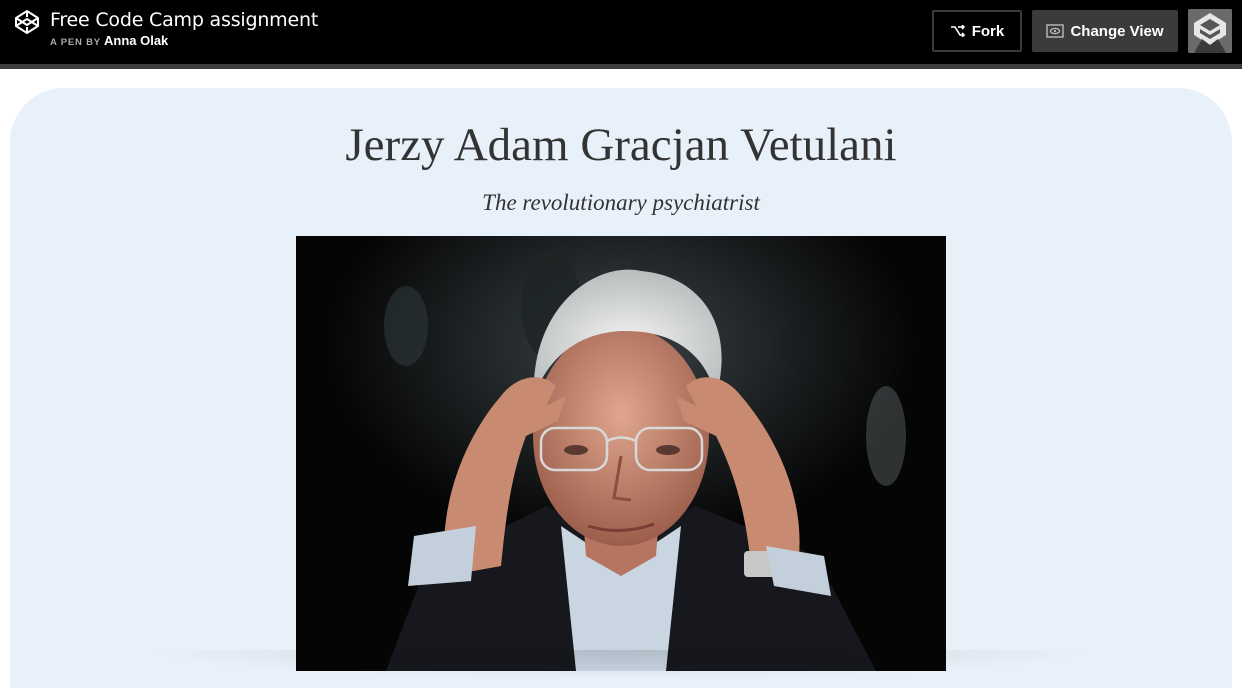 The width and height of the screenshot is (1242, 688). What do you see at coordinates (75, 42) in the screenshot?
I see `byline-prefix: A PEN BY` at bounding box center [75, 42].